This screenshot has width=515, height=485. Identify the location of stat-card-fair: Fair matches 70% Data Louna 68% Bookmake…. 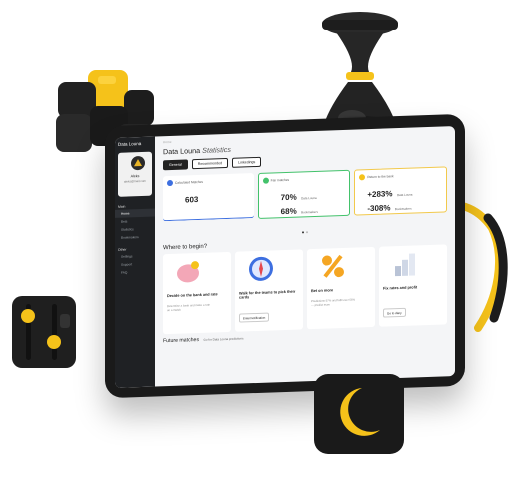
(304, 194).